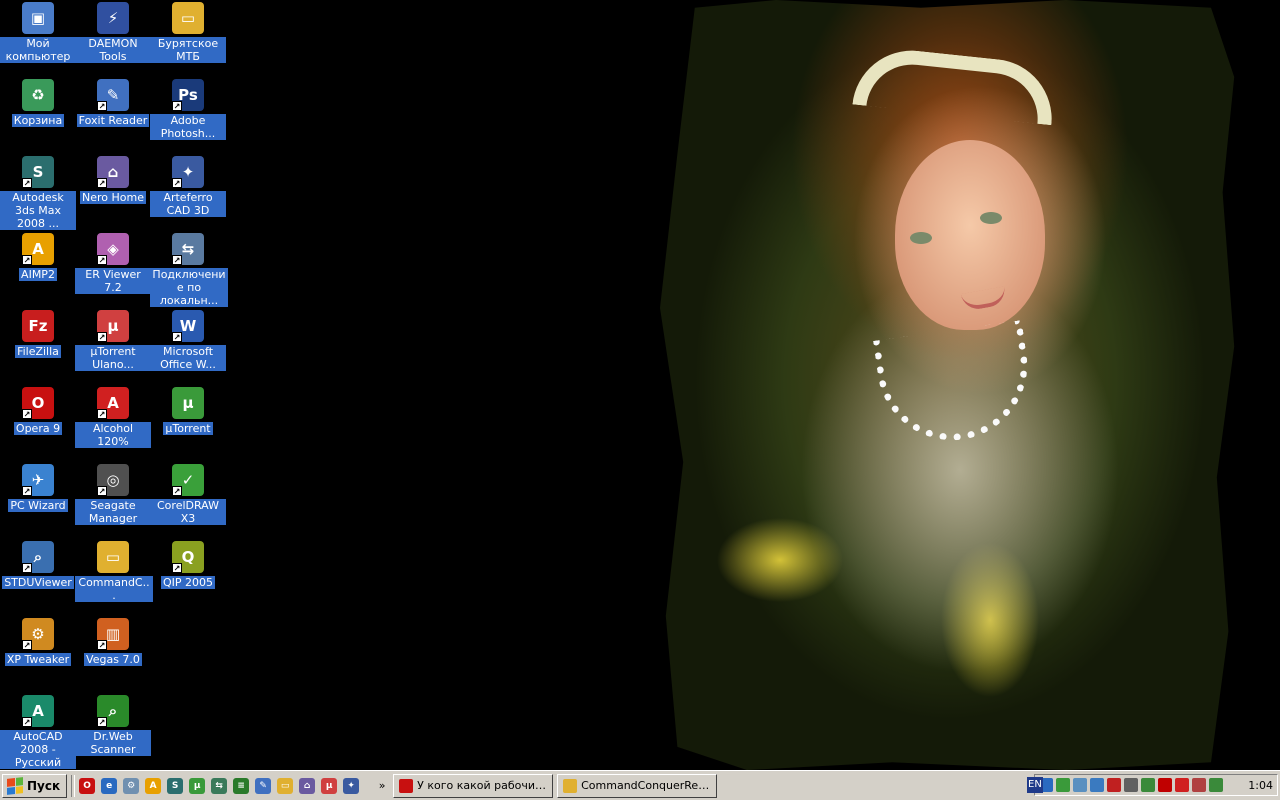 The image size is (1280, 800). What do you see at coordinates (113, 416) in the screenshot?
I see `desktop-icon: A ↗ Alcohol 120%` at bounding box center [113, 416].